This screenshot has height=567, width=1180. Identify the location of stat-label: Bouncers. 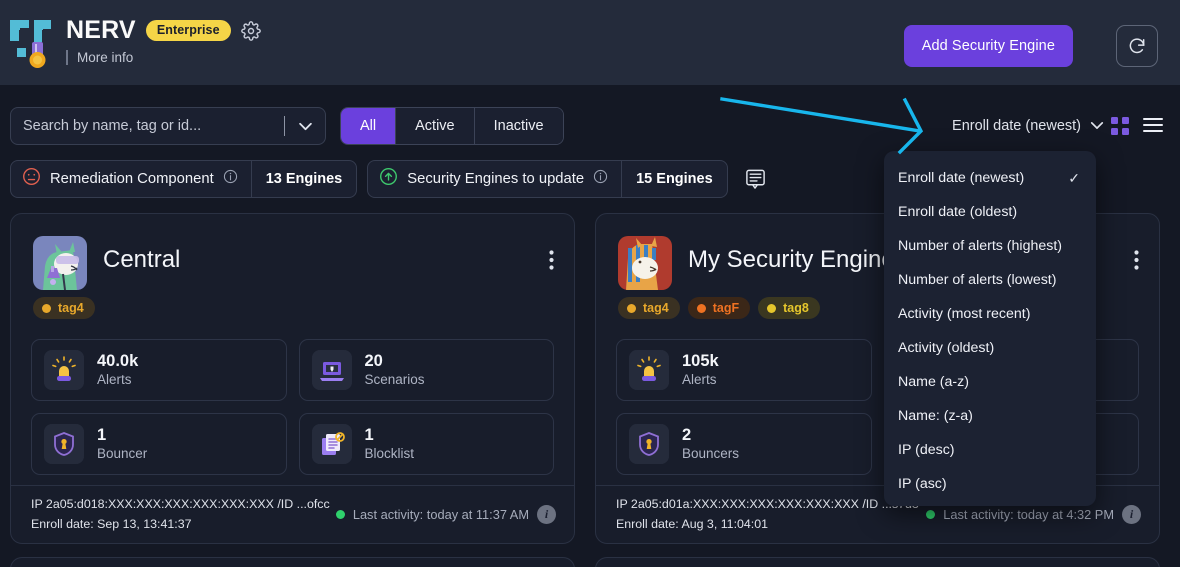
(711, 453).